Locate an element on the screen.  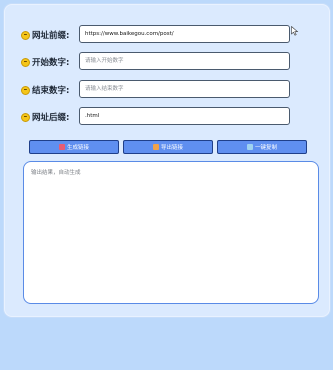
copy-button: 一键复制 is located at coordinates (262, 147).